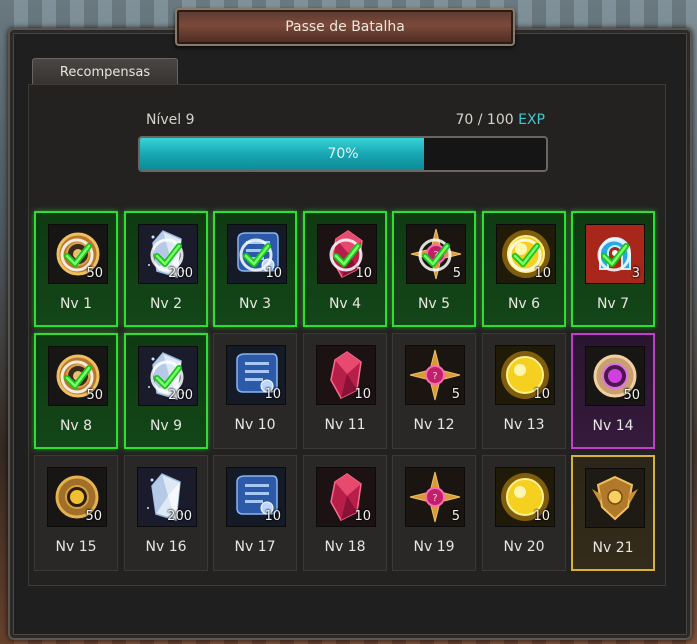 The width and height of the screenshot is (697, 644). Describe the element at coordinates (524, 547) in the screenshot. I see `reward-level-label: Nv 20` at that location.